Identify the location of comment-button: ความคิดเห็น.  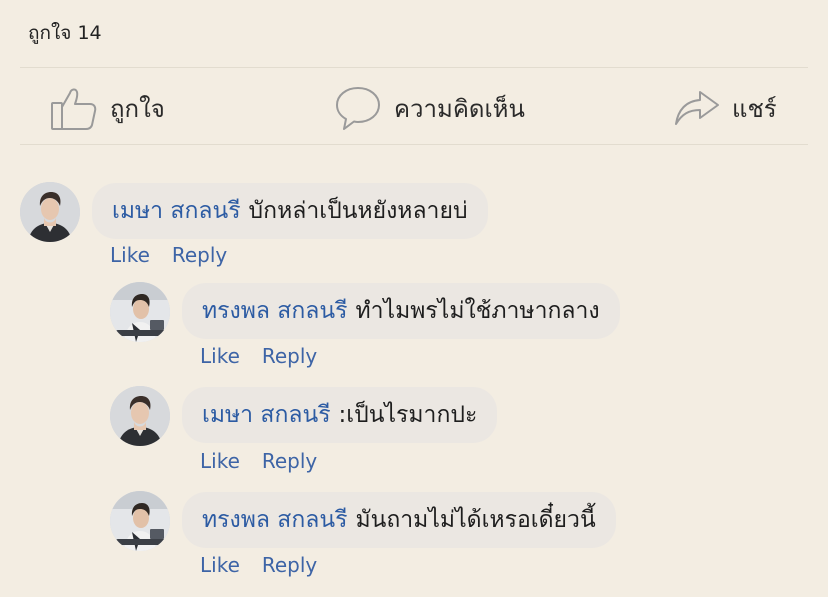
(429, 108).